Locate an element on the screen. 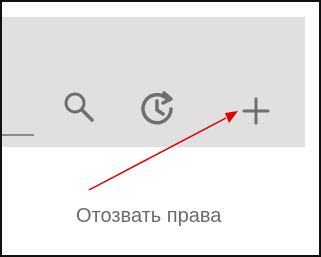 This screenshot has height=257, width=321. refresh-icon is located at coordinates (158, 110).